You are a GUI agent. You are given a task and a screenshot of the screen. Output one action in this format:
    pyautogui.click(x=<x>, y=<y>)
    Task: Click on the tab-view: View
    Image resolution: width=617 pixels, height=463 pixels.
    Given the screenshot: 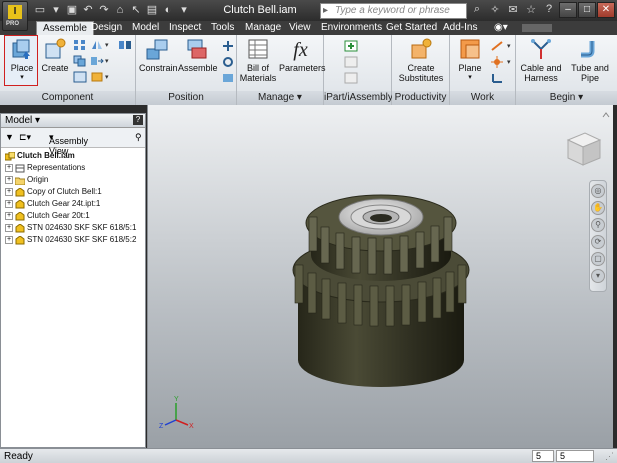 What is the action you would take?
    pyautogui.click(x=300, y=28)
    